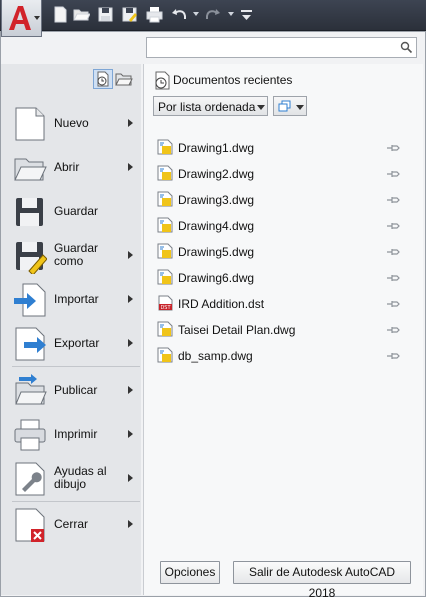  What do you see at coordinates (282, 174) in the screenshot?
I see `recent-file-item: Drawing2.dwg` at bounding box center [282, 174].